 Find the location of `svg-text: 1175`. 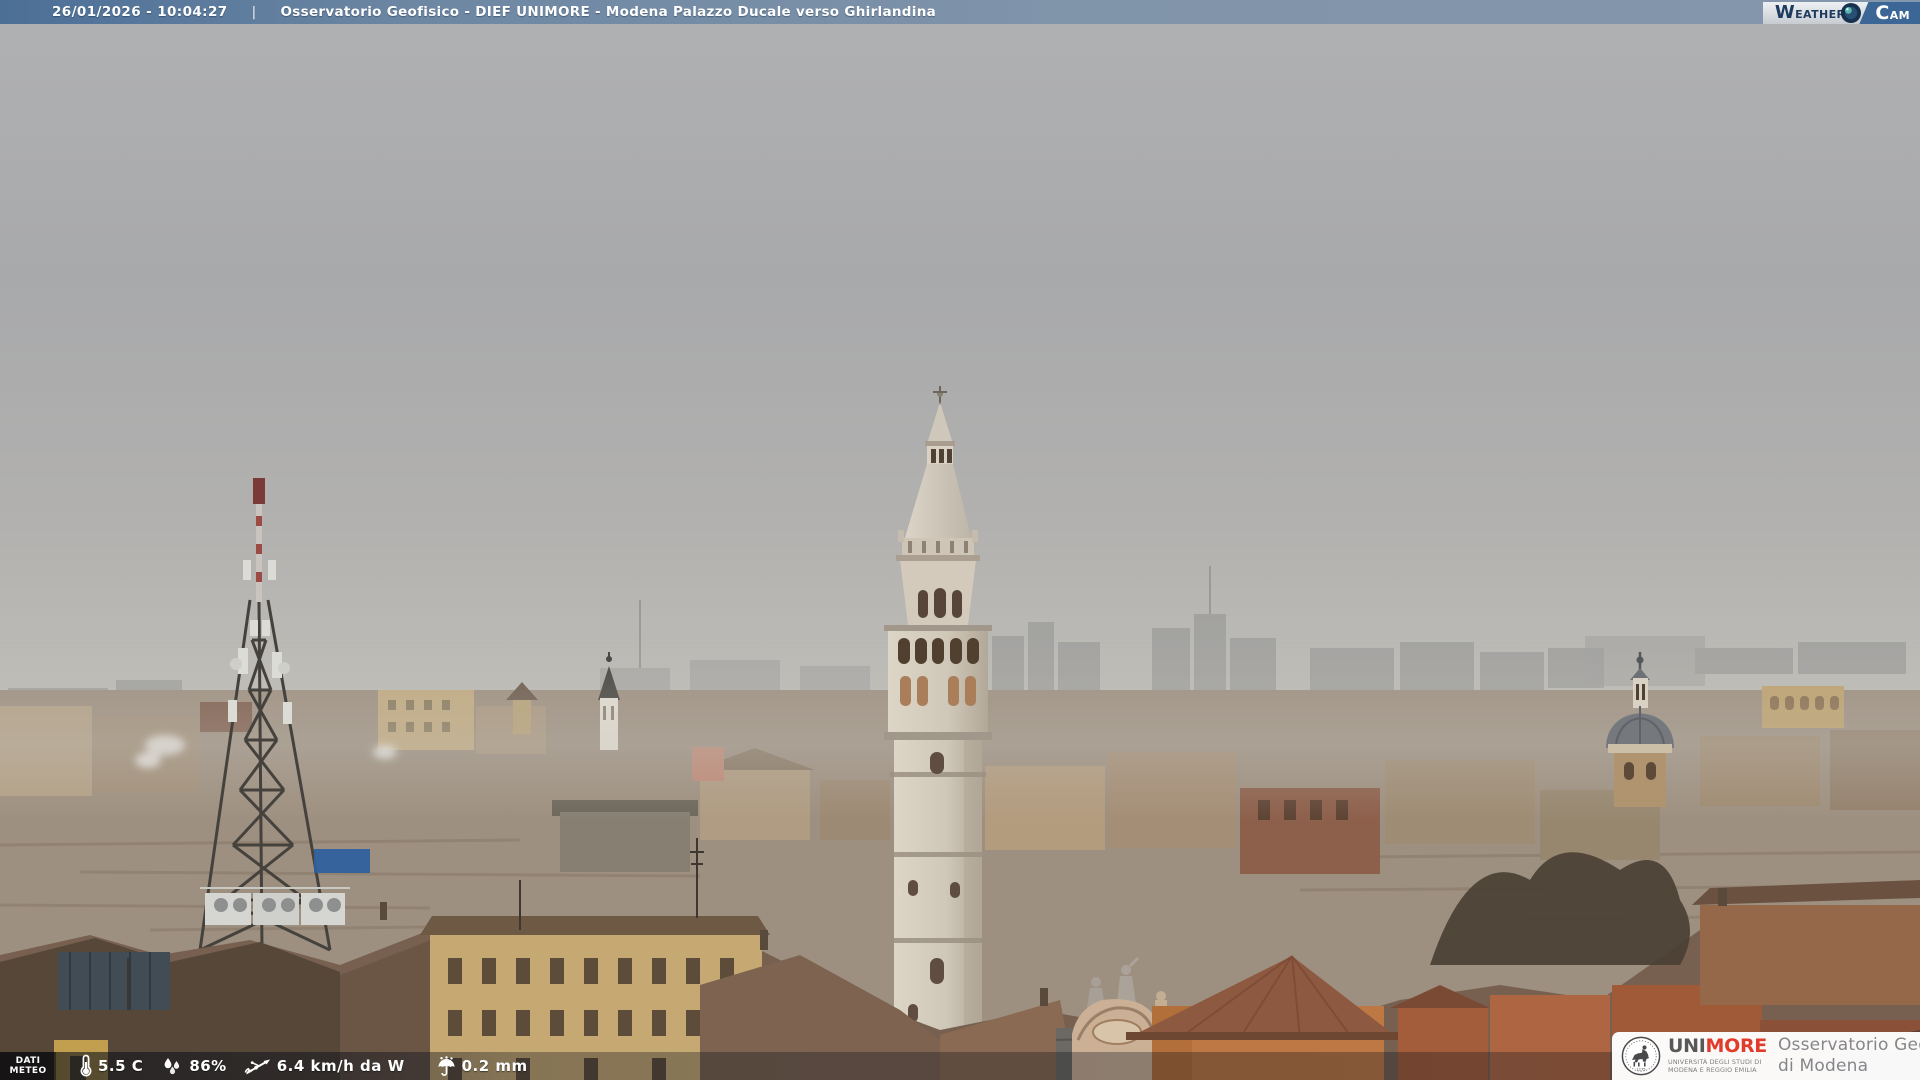

svg-text: 1175 is located at coordinates (1640, 1070).